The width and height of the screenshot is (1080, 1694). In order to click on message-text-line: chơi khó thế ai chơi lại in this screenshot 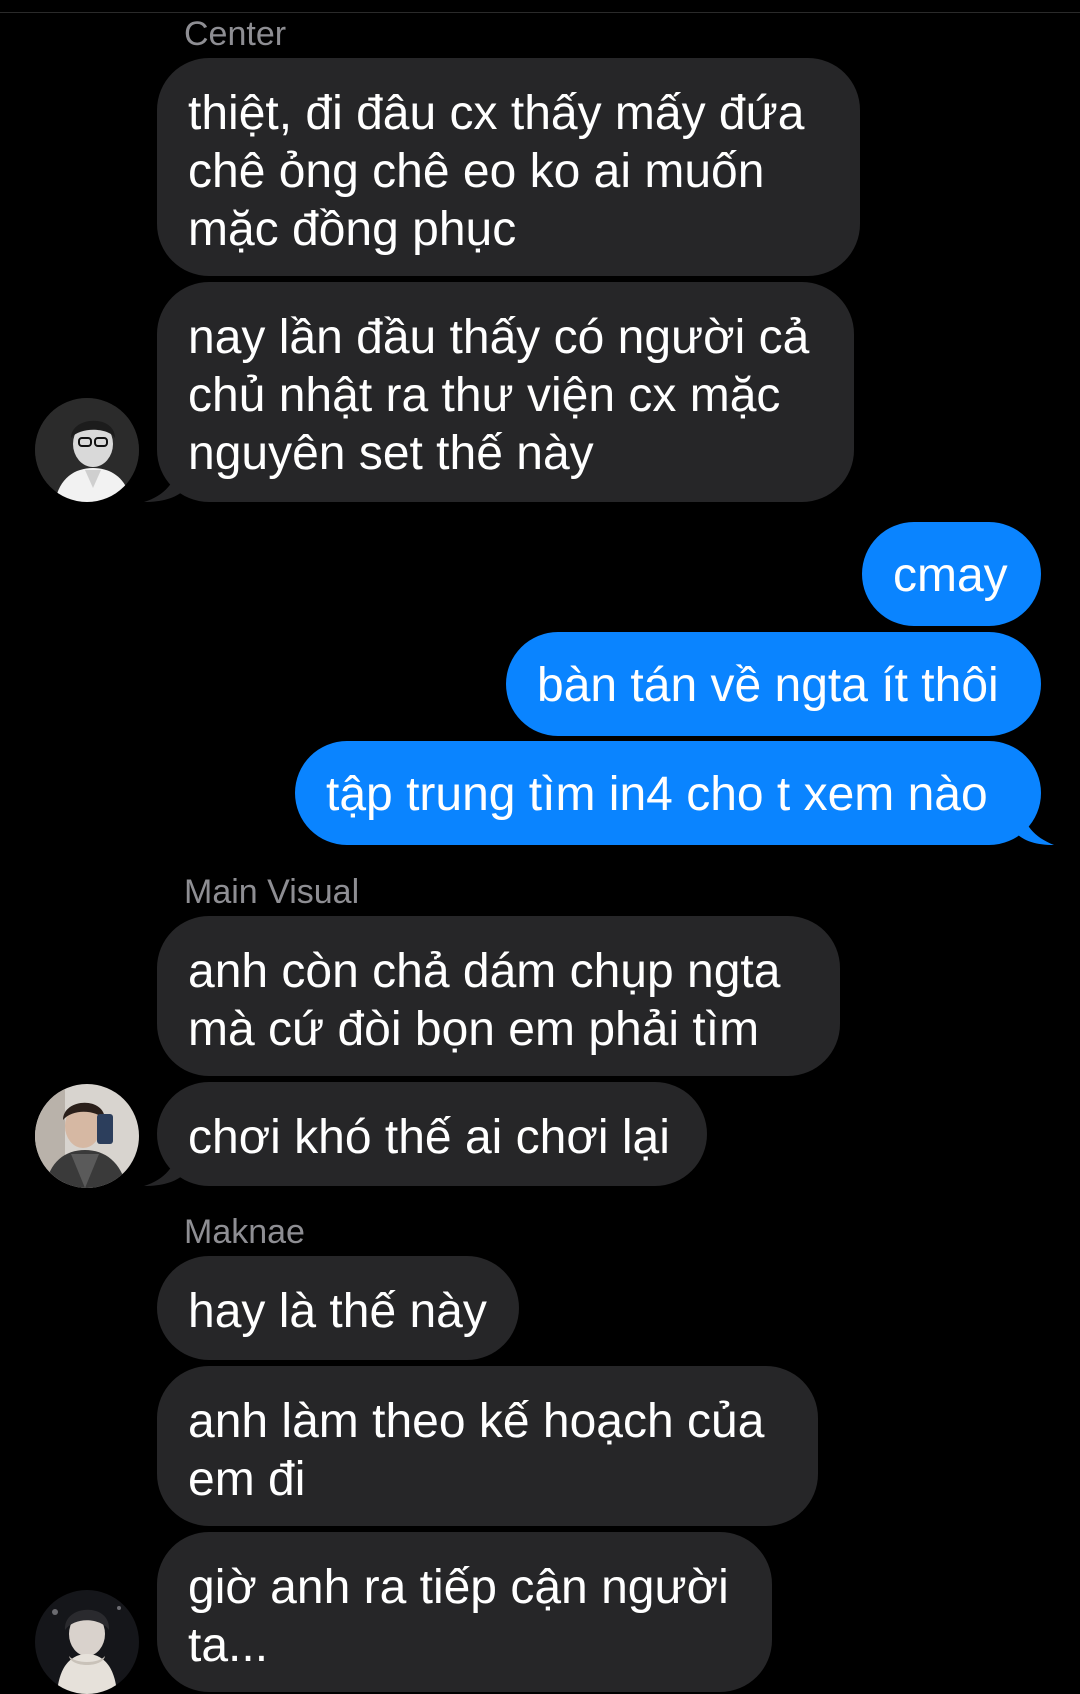, I will do `click(429, 1137)`.